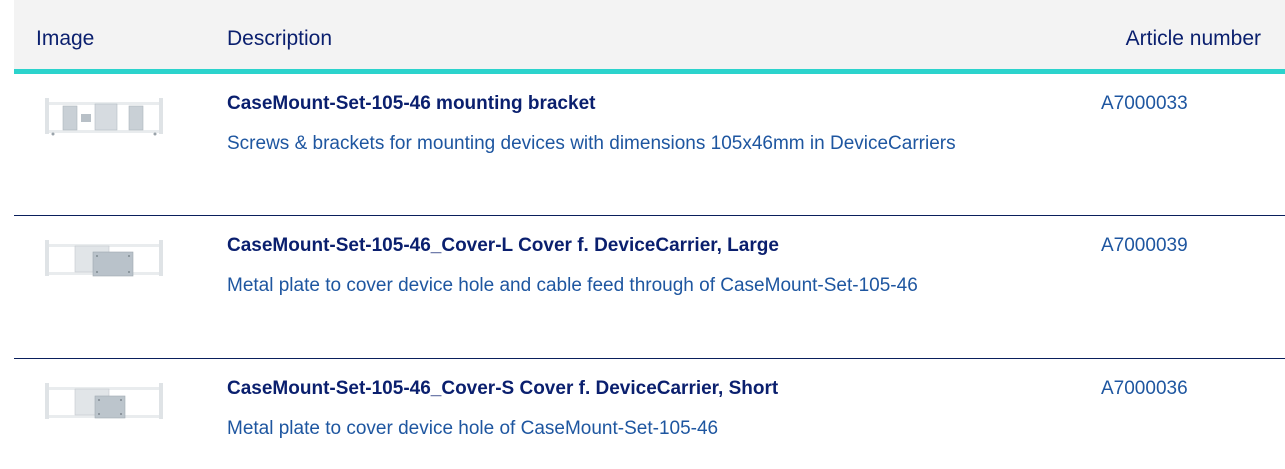 This screenshot has height=469, width=1285. What do you see at coordinates (1144, 388) in the screenshot?
I see `article-number: A7000036` at bounding box center [1144, 388].